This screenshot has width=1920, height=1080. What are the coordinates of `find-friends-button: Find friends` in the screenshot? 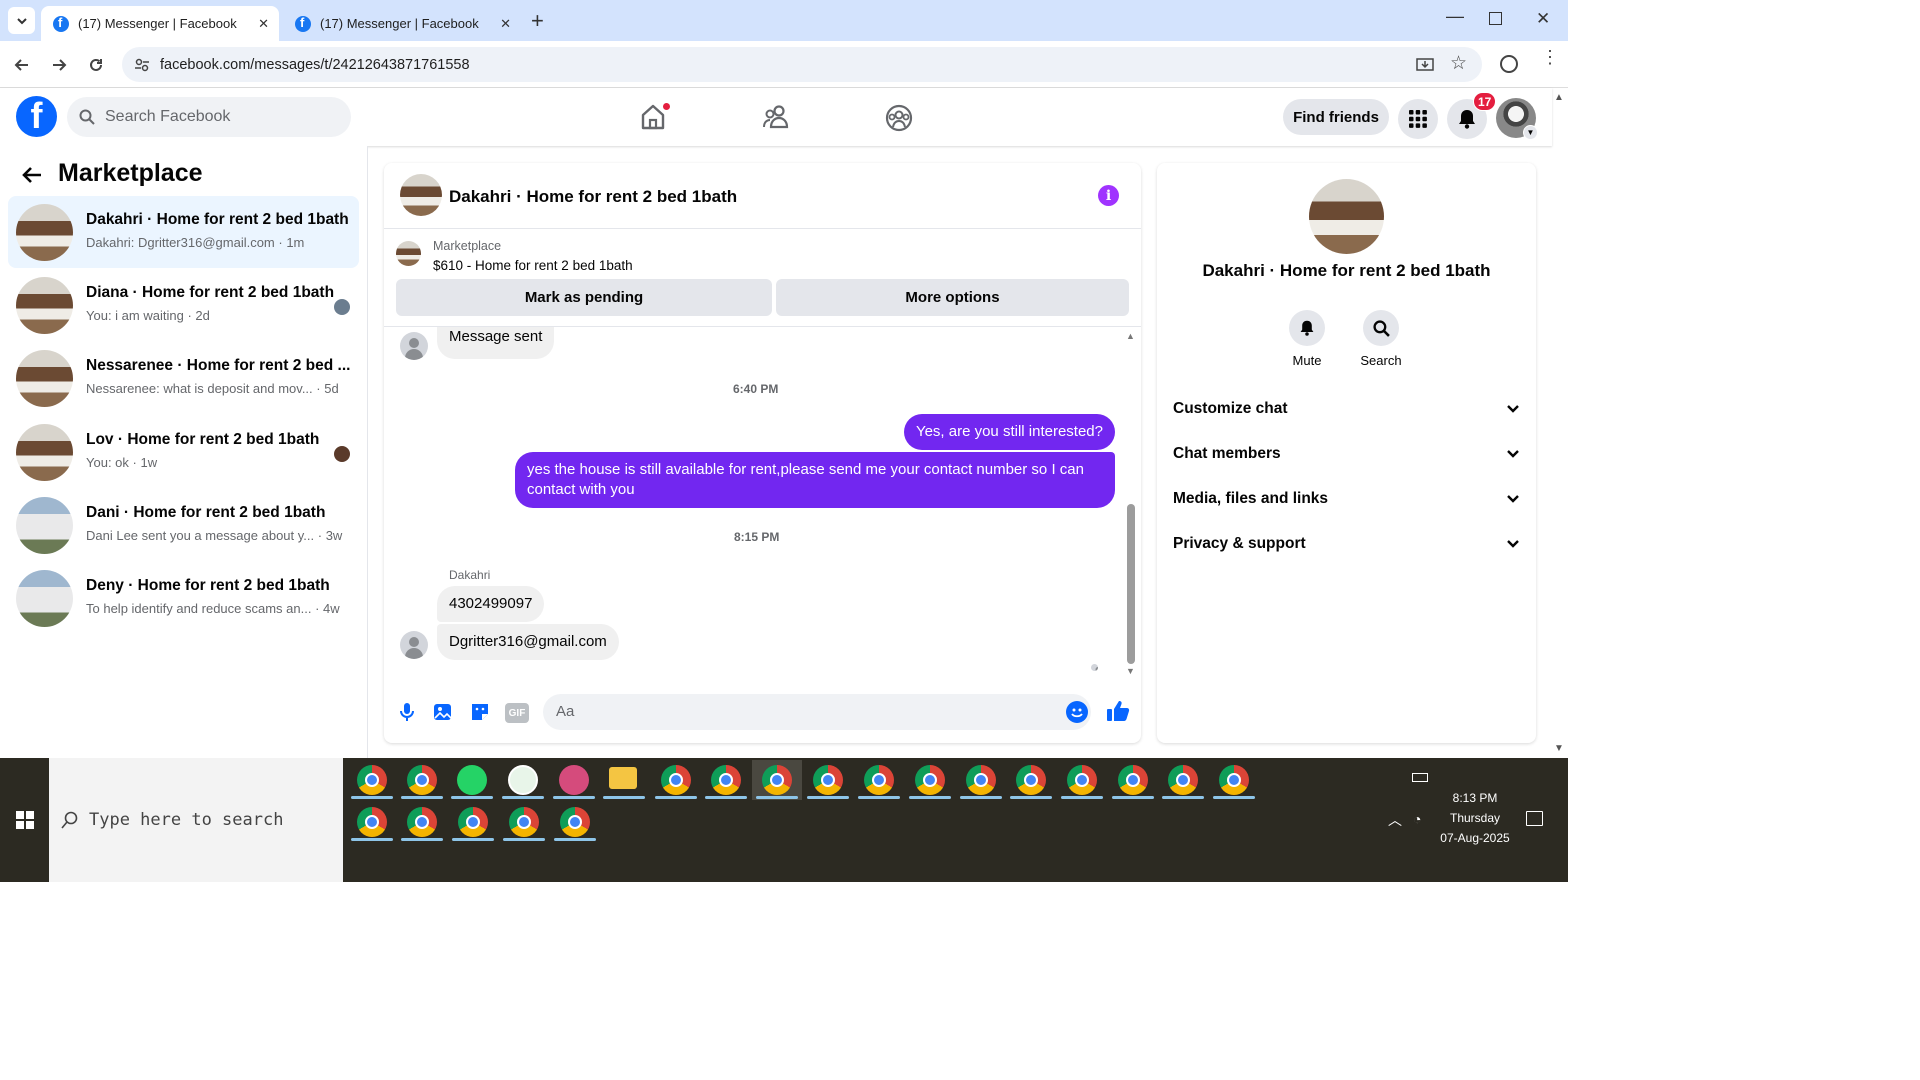 It's located at (1336, 117).